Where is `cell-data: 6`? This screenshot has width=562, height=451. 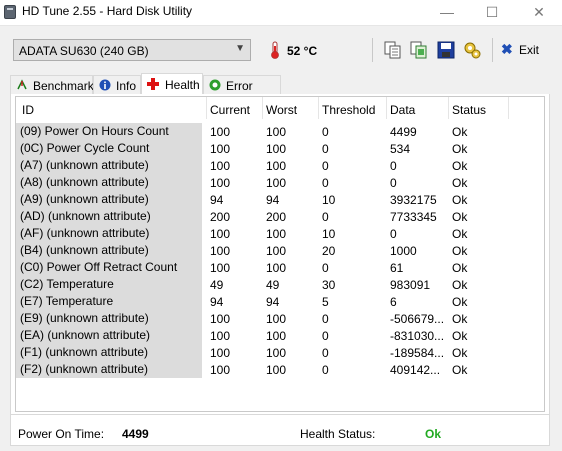
cell-data: 6 is located at coordinates (393, 302).